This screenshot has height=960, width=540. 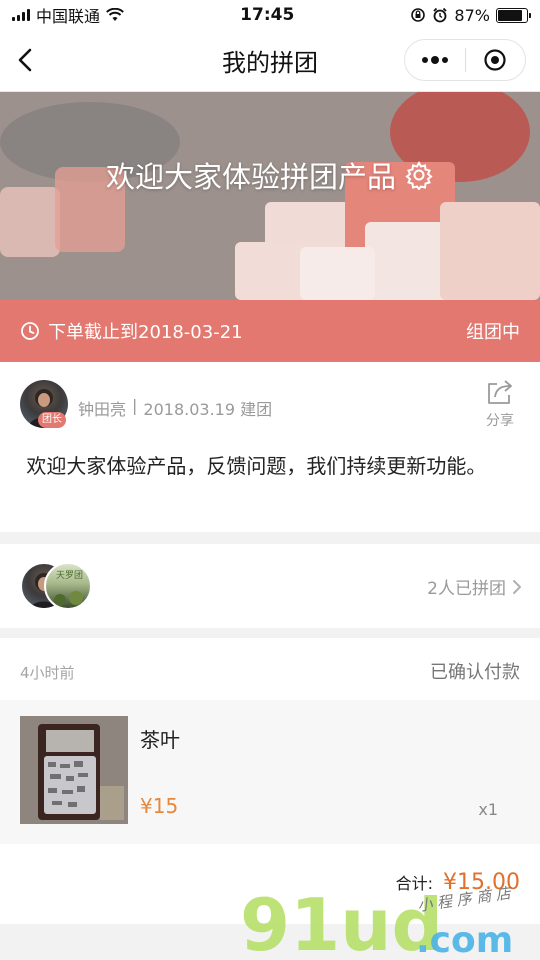 I want to click on wifi-icon, so click(x=115, y=14).